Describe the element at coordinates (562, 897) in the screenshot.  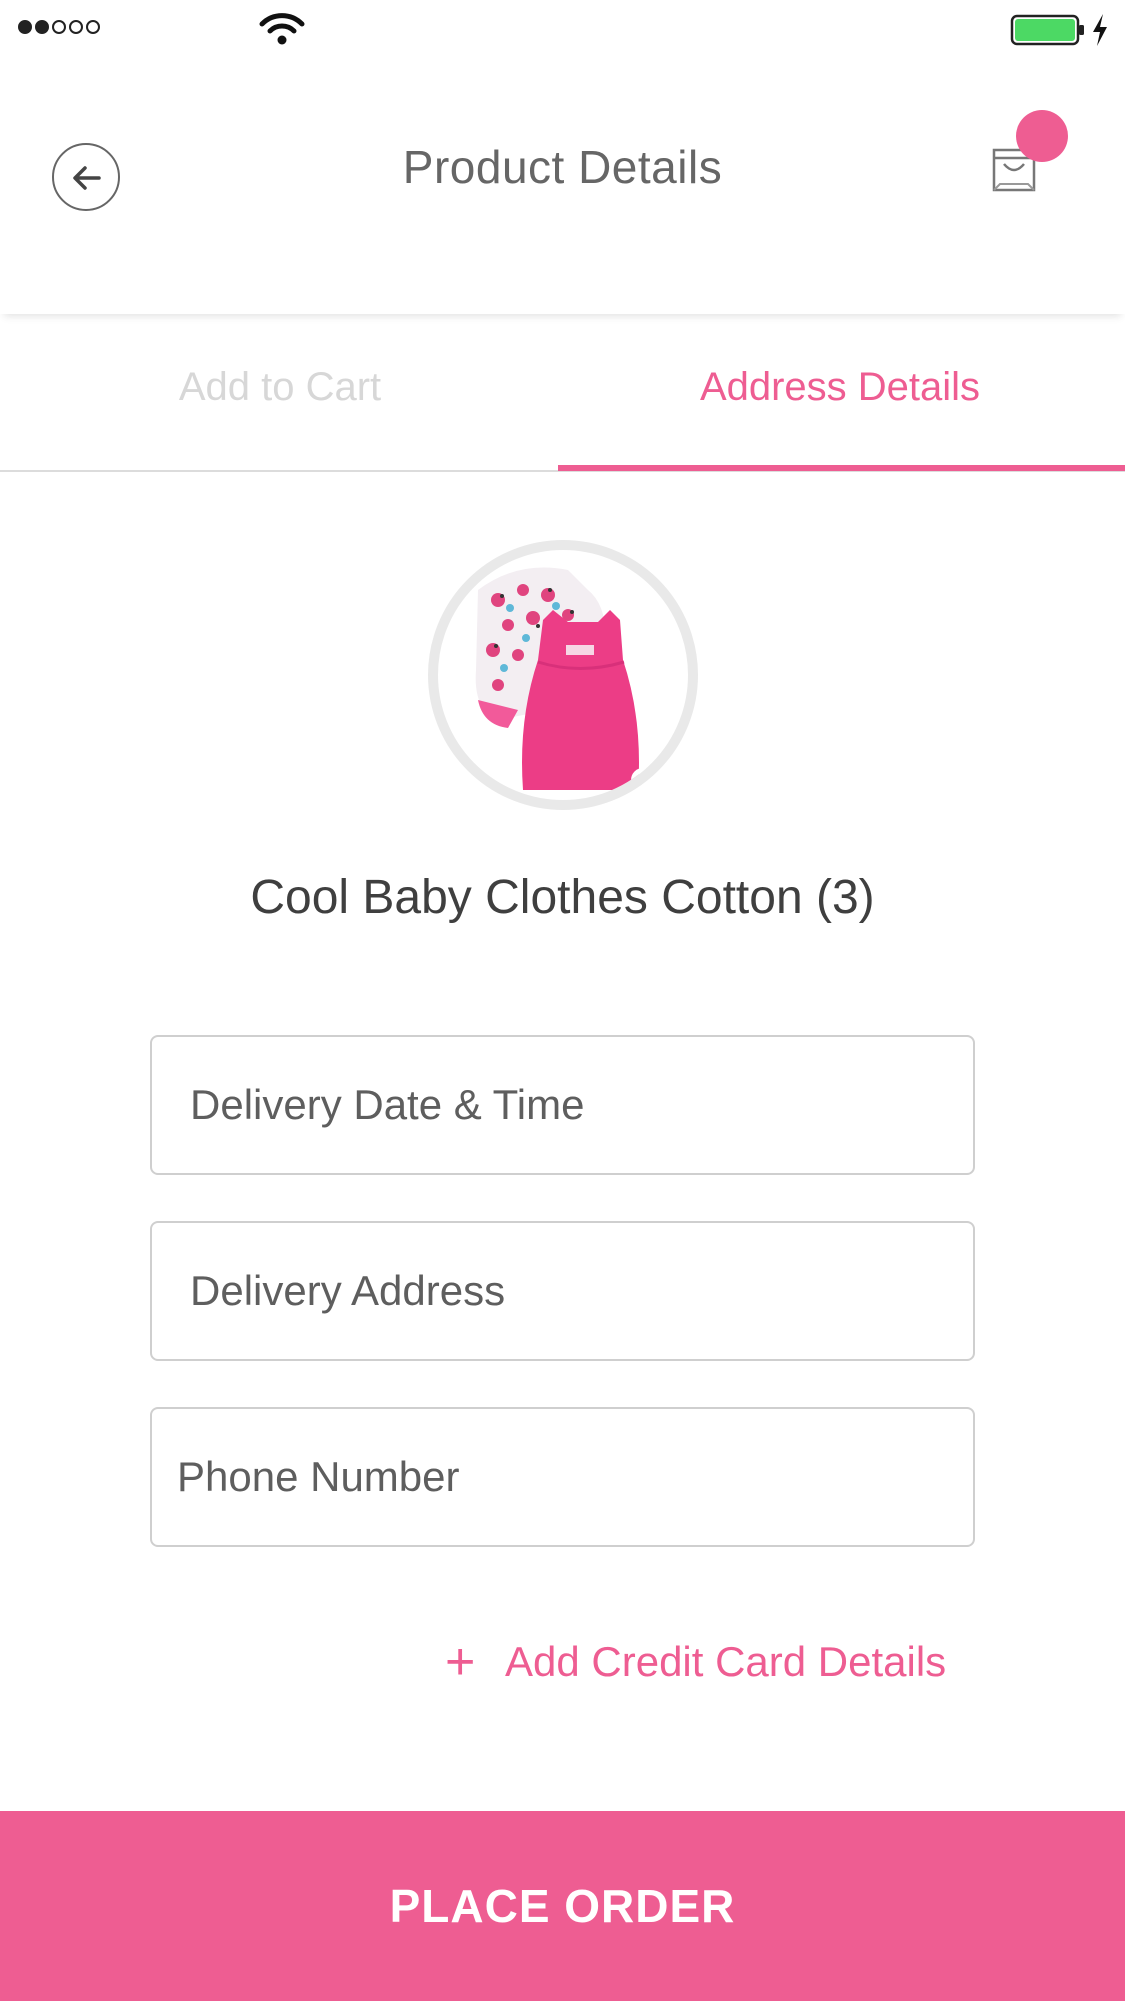
I see `product-name: Cool Baby Clothes Cotton (3)` at that location.